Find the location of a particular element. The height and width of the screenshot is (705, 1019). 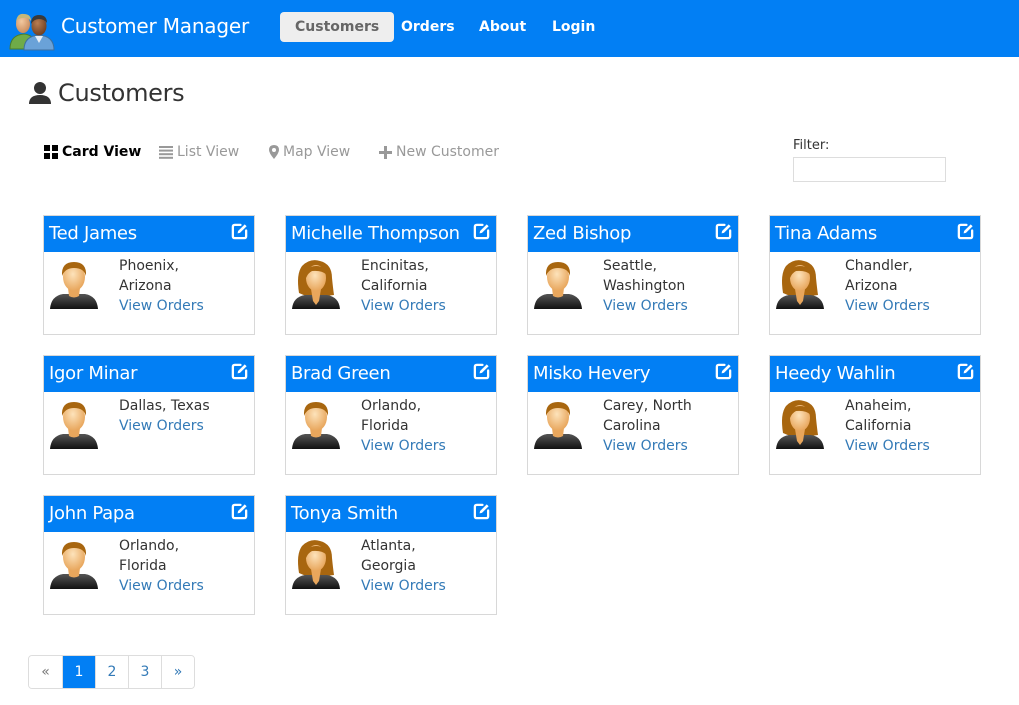

new-customer-button: New Customer is located at coordinates (439, 152).